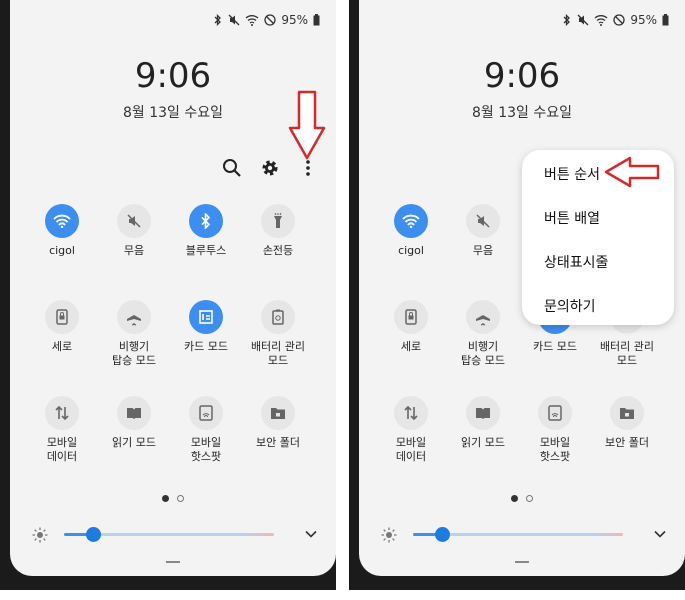 The width and height of the screenshot is (685, 600). Describe the element at coordinates (173, 498) in the screenshot. I see `page-indicator` at that location.